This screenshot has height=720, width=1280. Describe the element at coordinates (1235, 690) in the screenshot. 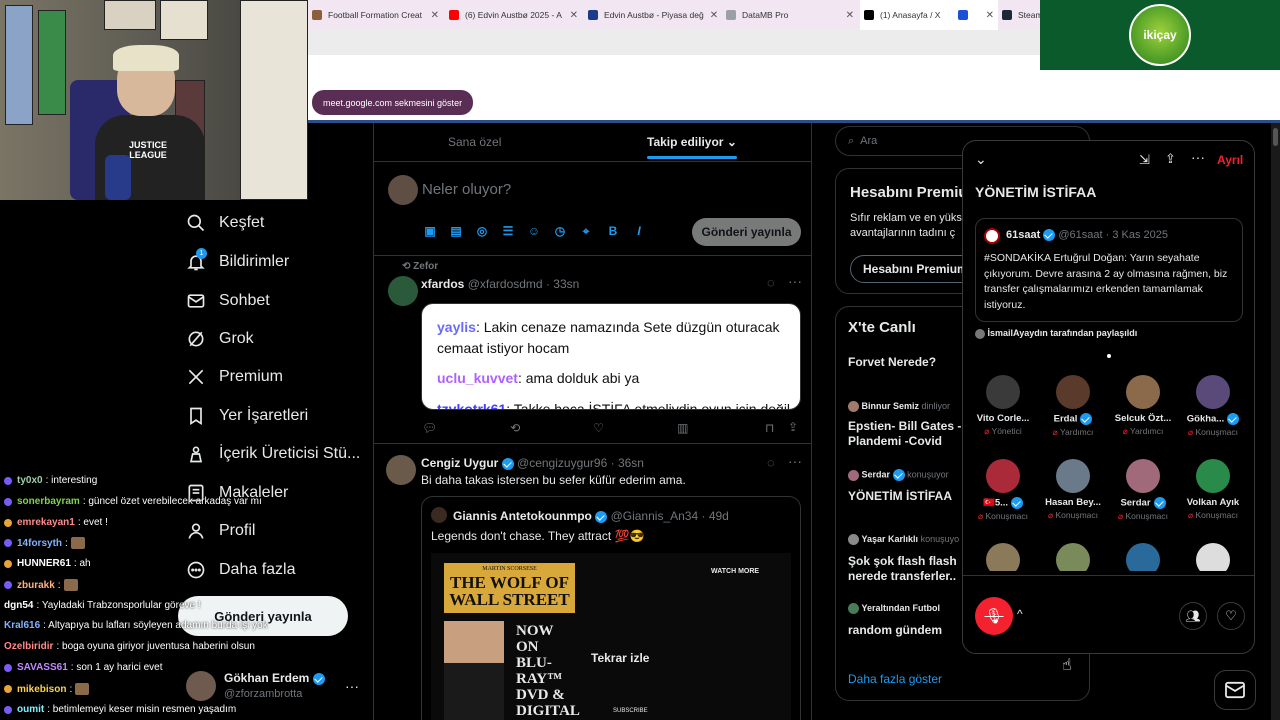

I see `messages-button` at that location.